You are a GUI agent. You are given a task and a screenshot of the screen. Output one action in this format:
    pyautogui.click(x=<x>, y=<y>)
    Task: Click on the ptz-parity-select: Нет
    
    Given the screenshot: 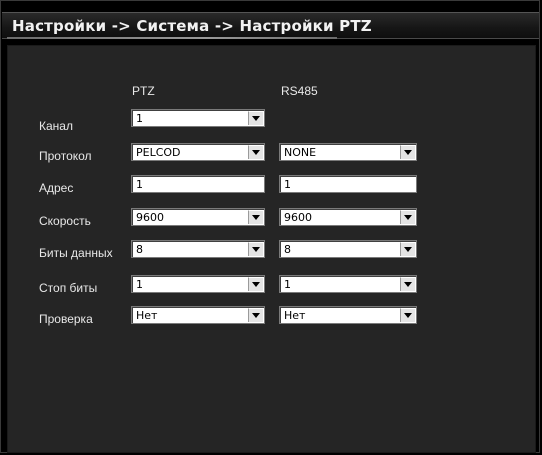 What is the action you would take?
    pyautogui.click(x=198, y=315)
    